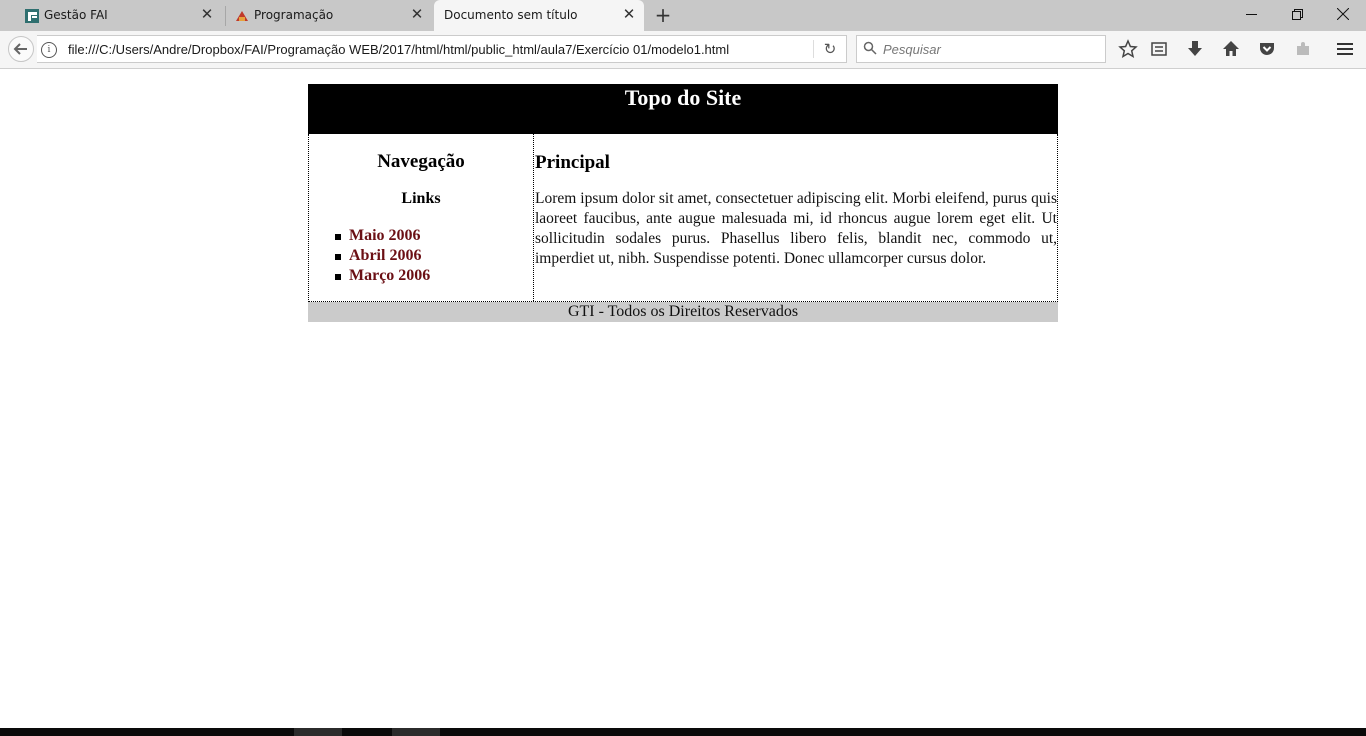  Describe the element at coordinates (1267, 49) in the screenshot. I see `pocket-icon` at that location.